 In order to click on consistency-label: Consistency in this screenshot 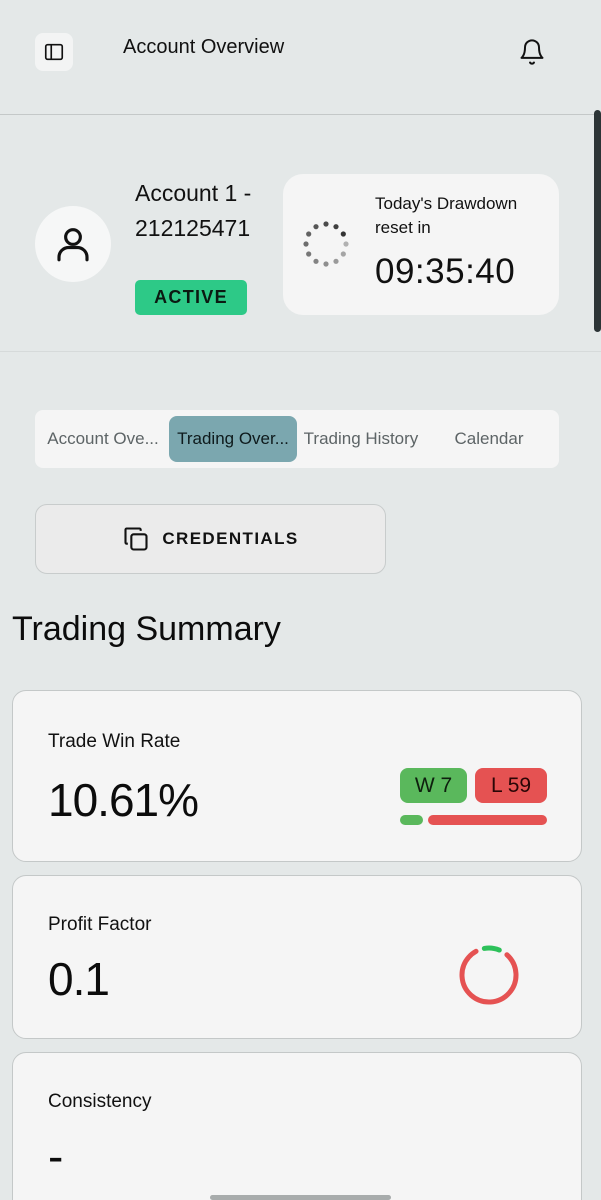, I will do `click(100, 1101)`.